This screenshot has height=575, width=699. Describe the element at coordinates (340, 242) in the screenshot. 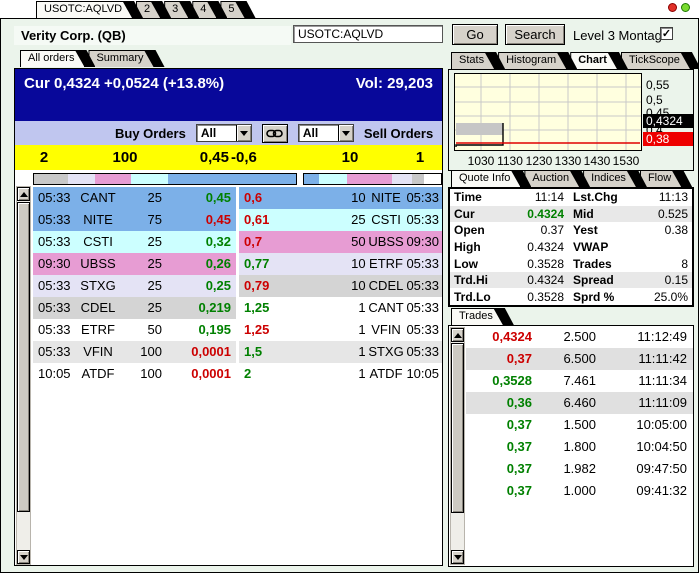

I see `sell-order-row: 0,7 50 UBSS 09:30` at that location.